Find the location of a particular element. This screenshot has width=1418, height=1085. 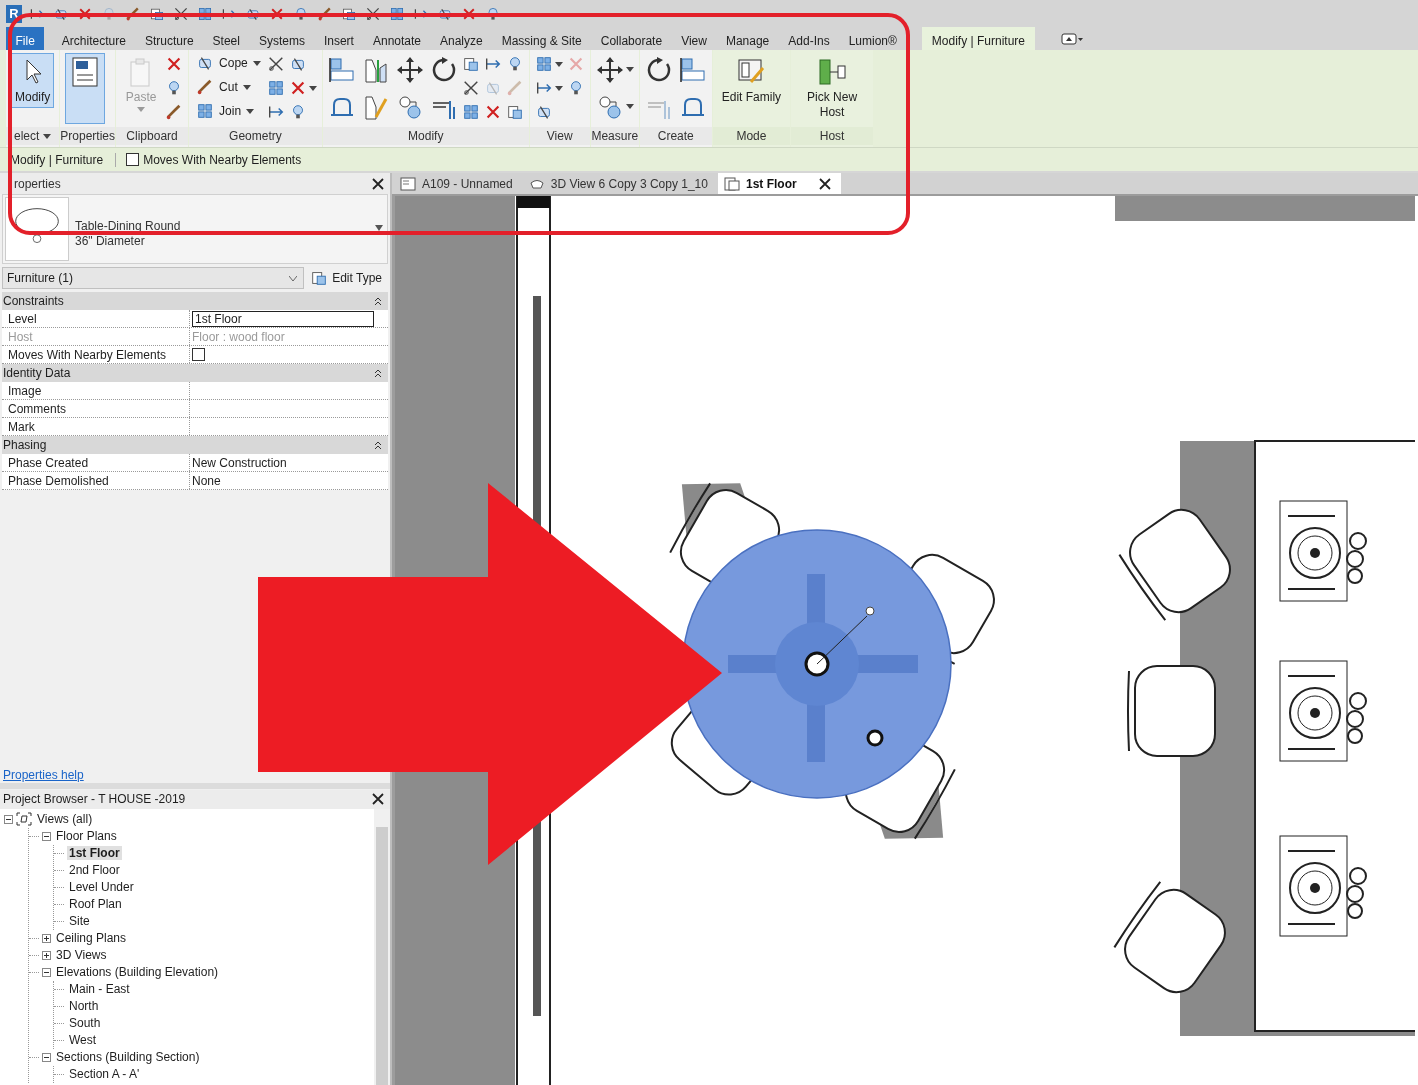

selected-table is located at coordinates (817, 664).